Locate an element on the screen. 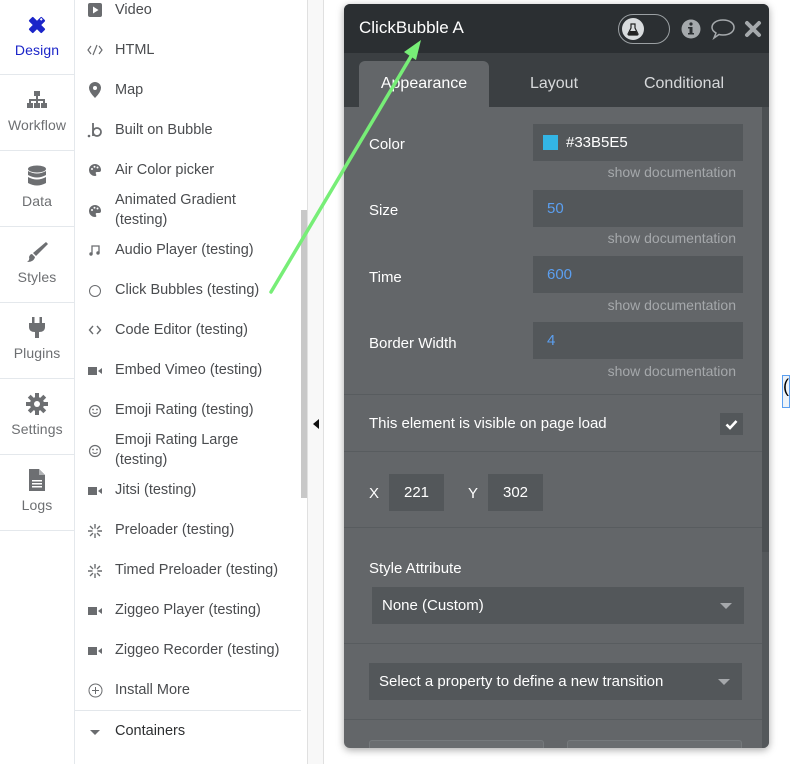  y-coordinate-input: 302 is located at coordinates (515, 492).